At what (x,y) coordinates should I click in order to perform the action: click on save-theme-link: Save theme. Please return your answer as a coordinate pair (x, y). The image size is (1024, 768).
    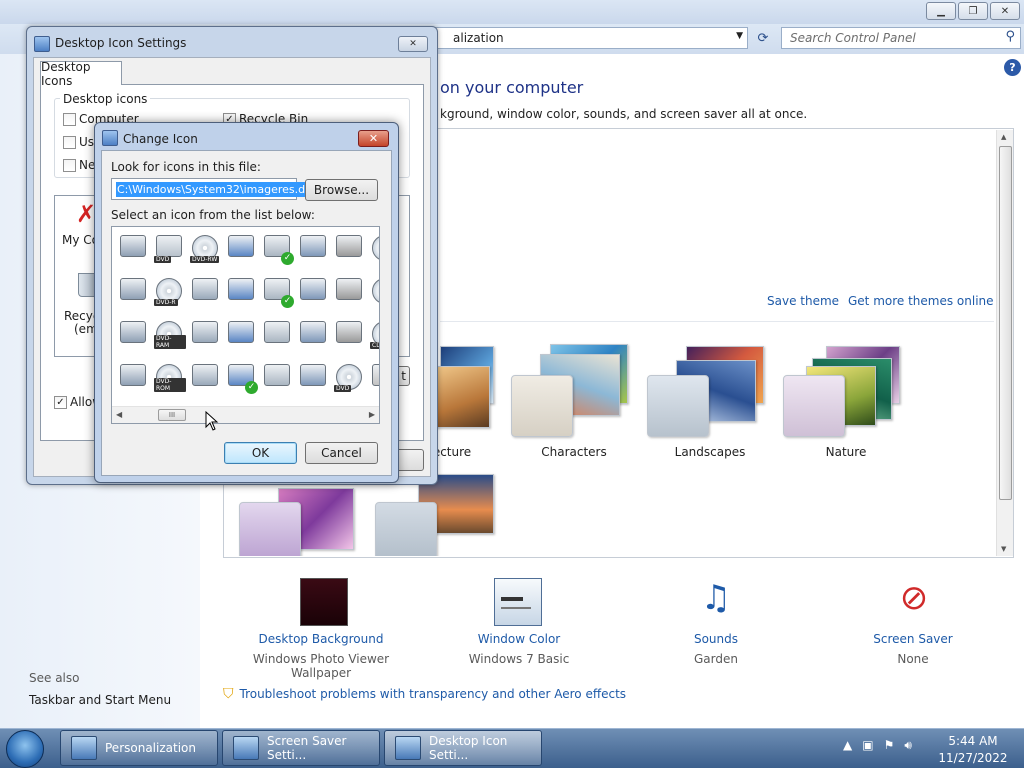
    Looking at the image, I should click on (803, 301).